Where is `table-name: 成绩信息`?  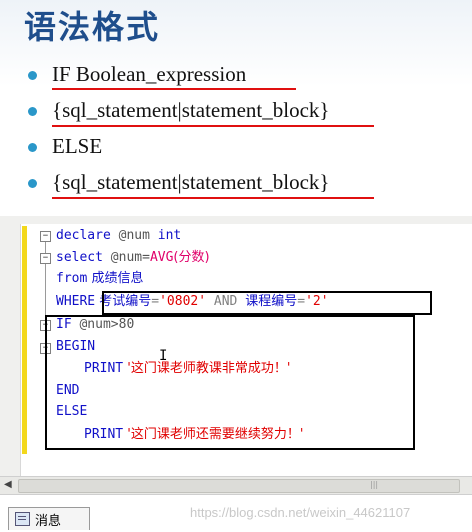
table-name: 成绩信息 is located at coordinates (115, 278).